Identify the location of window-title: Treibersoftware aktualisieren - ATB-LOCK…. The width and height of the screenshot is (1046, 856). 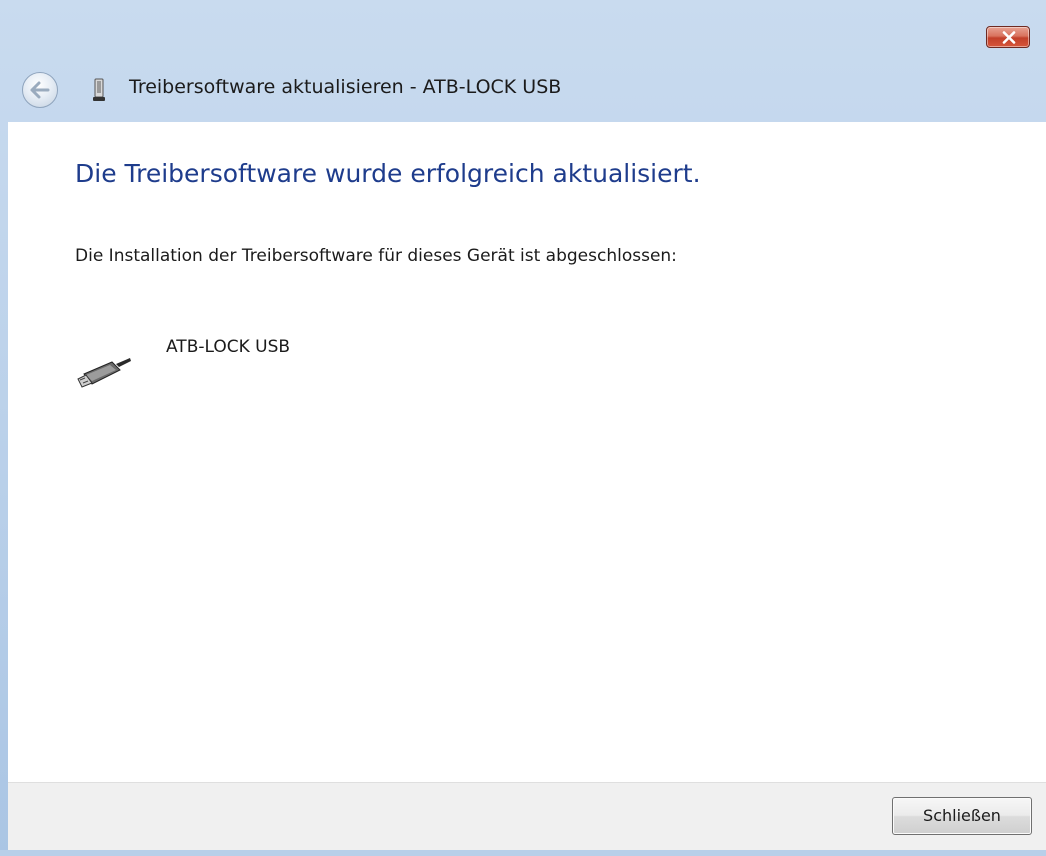
(345, 87).